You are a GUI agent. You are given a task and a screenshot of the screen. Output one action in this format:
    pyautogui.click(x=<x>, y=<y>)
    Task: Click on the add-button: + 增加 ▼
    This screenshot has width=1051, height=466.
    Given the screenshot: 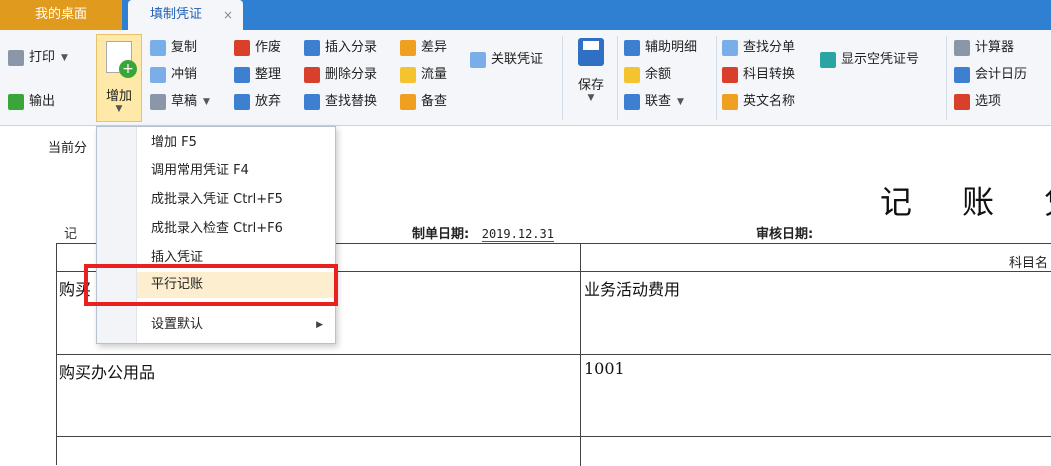 What is the action you would take?
    pyautogui.click(x=119, y=78)
    